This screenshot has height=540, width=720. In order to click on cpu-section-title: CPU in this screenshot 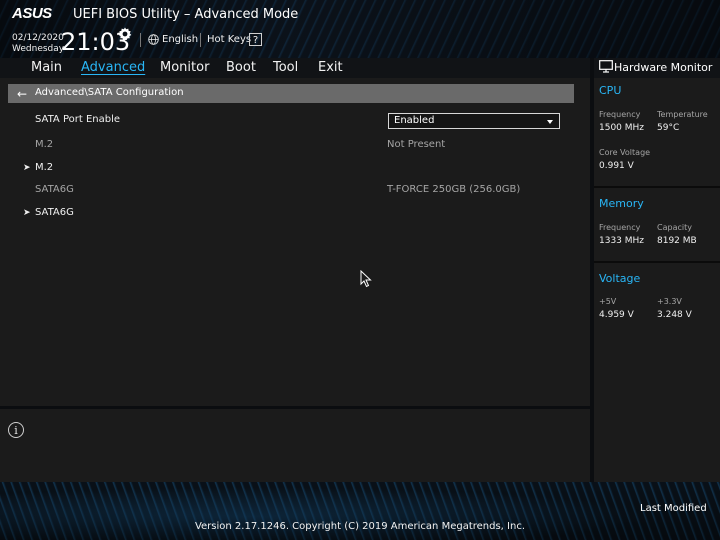, I will do `click(610, 90)`.